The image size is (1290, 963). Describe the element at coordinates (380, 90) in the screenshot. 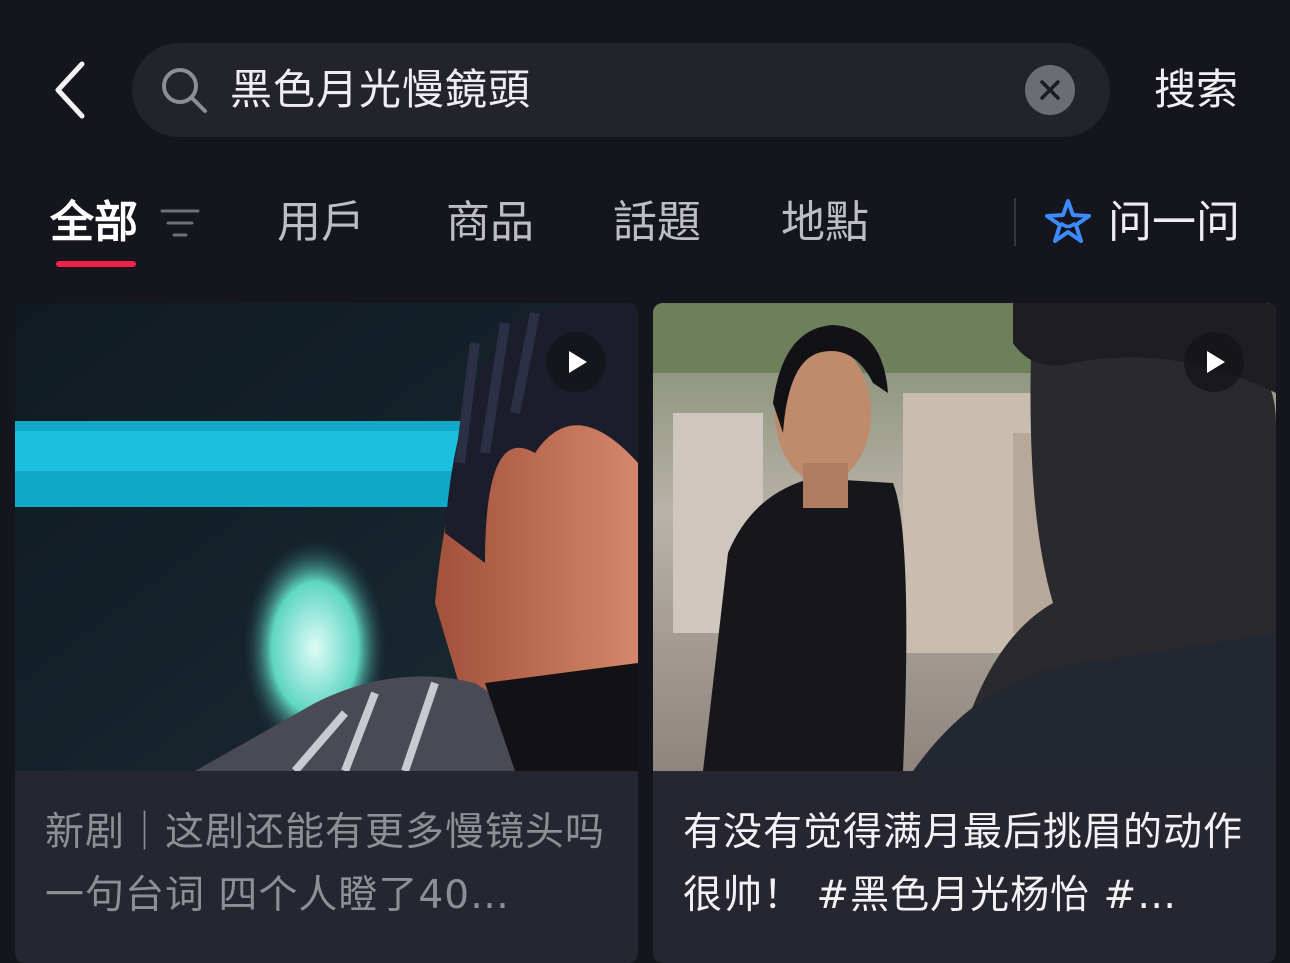

I see `search-input: 黑色月光慢鏡頭` at that location.